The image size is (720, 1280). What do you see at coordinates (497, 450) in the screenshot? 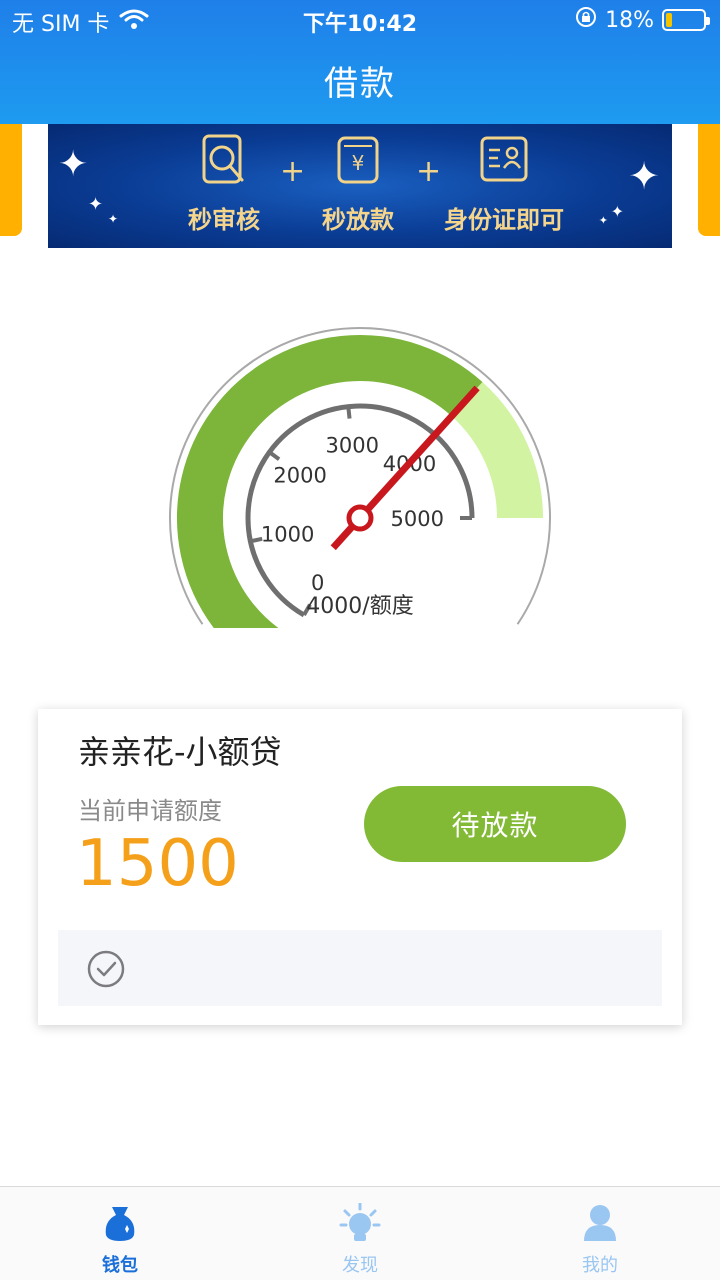
I see `gauge-remaining-band` at bounding box center [497, 450].